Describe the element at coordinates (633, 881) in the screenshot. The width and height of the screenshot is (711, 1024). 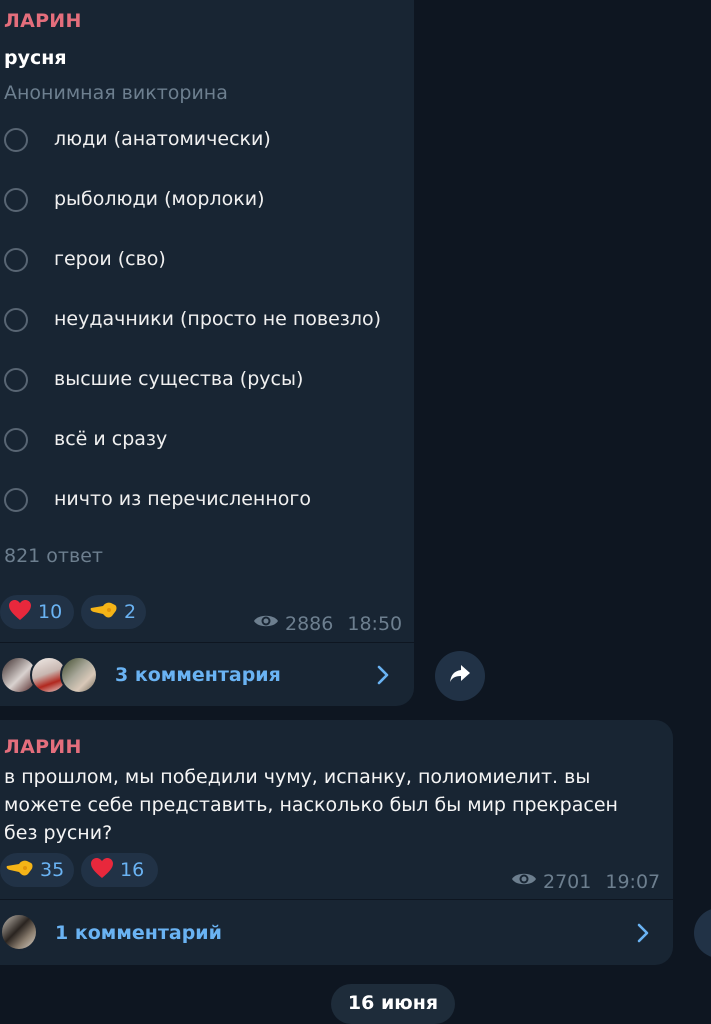
I see `message-time: 19:07` at that location.